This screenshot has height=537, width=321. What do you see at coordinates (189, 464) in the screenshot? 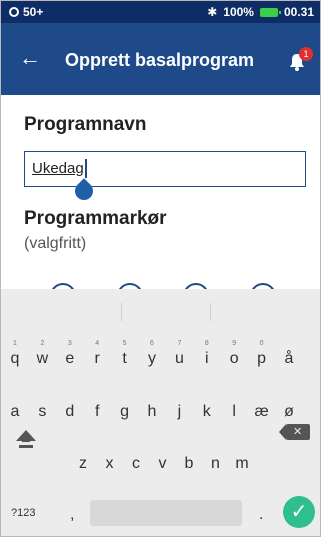
I see `key-b: b` at bounding box center [189, 464].